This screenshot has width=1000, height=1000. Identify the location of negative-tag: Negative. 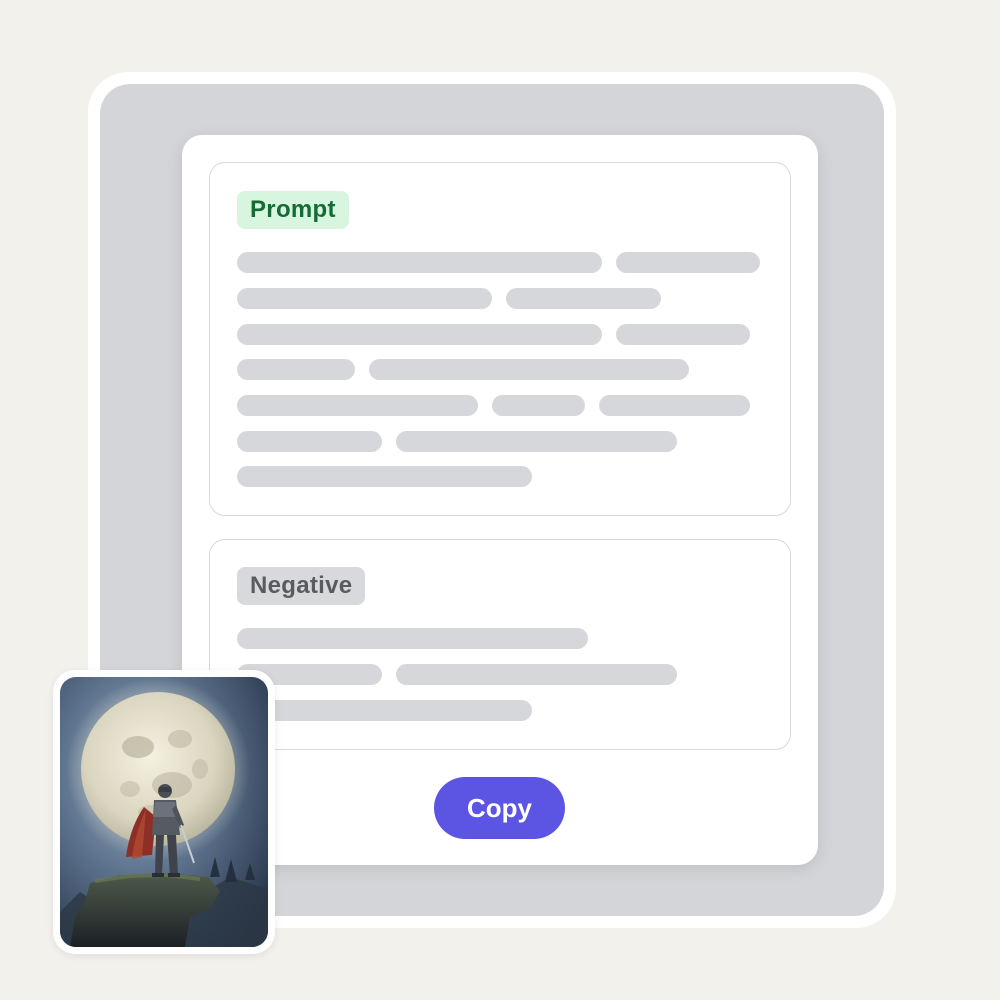
(301, 586).